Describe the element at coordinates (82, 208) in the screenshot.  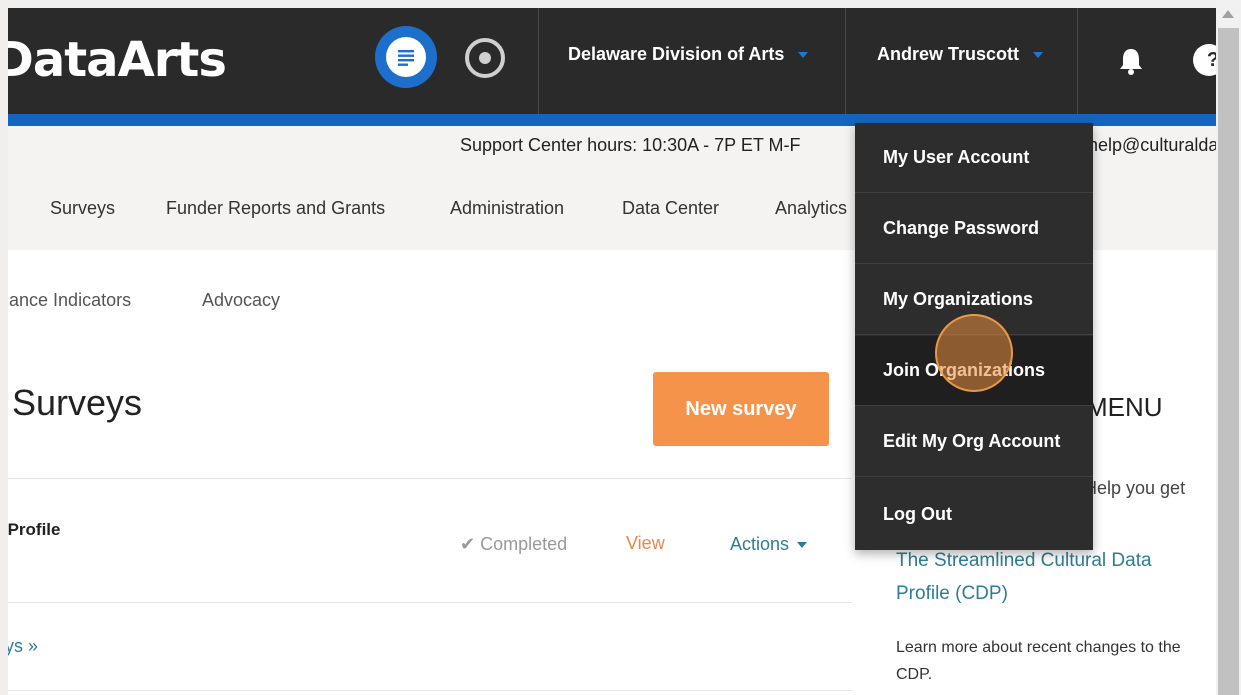
I see `nav-item-surveys: Surveys` at that location.